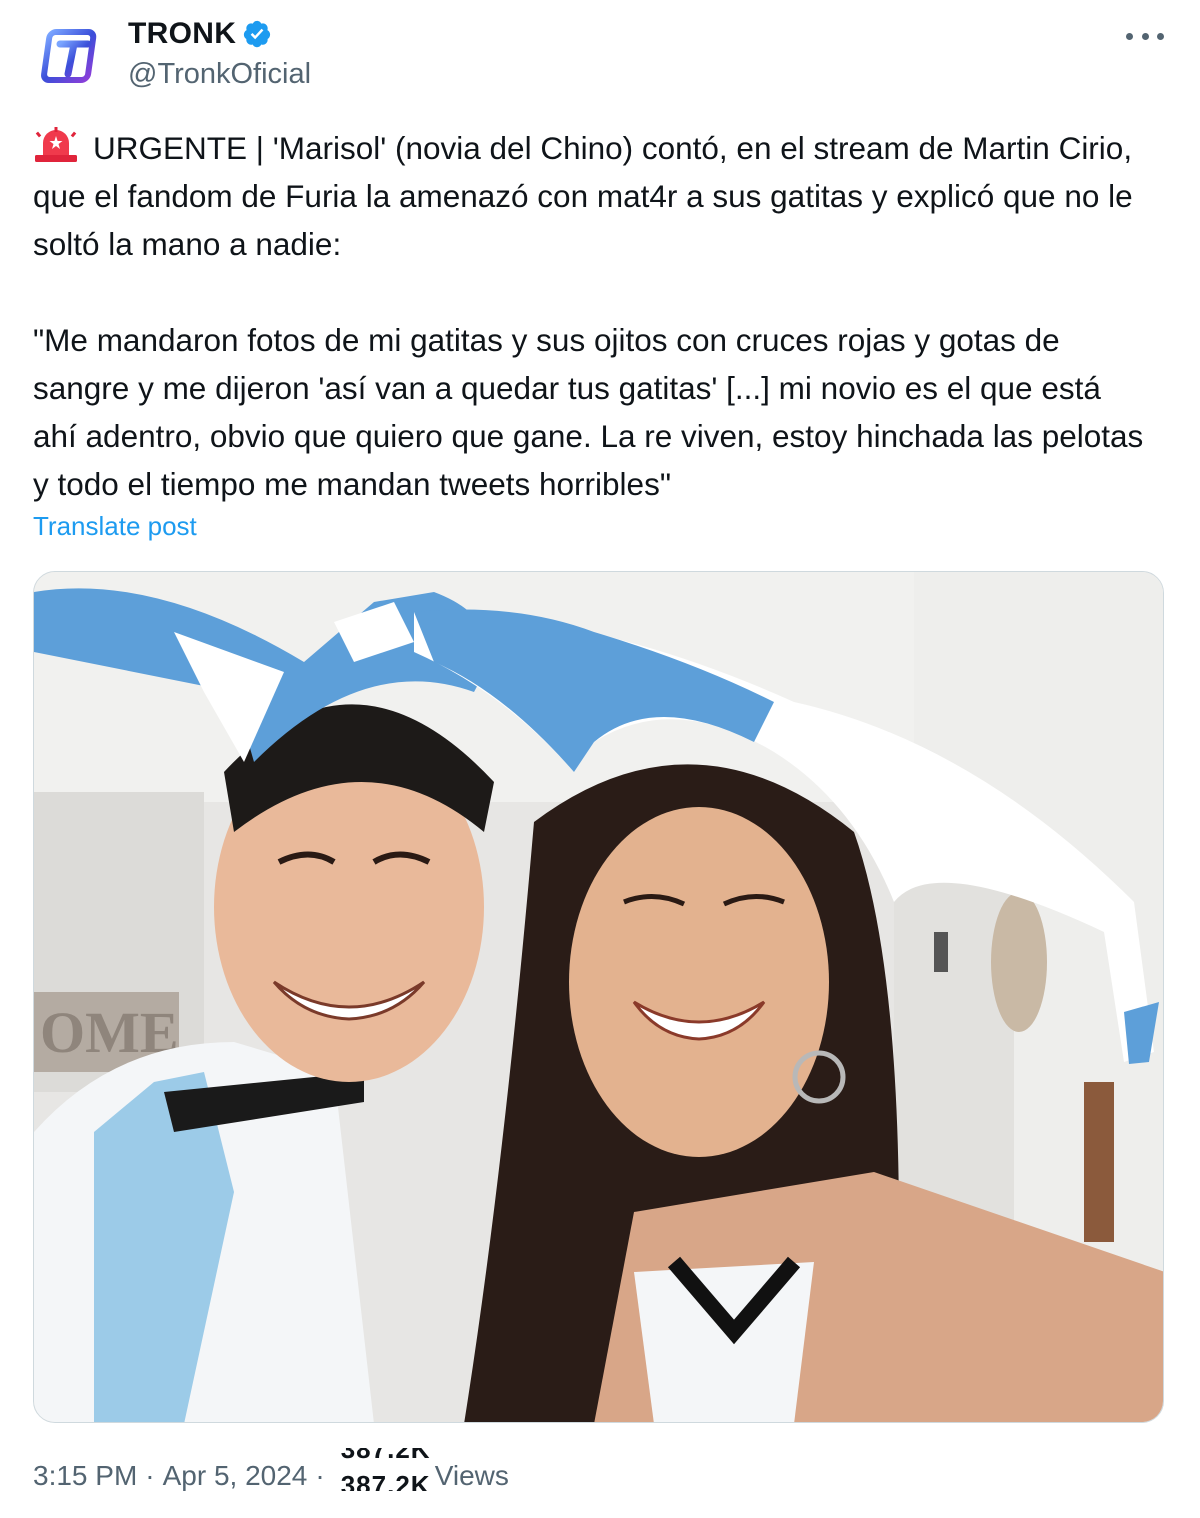 Image resolution: width=1200 pixels, height=1518 pixels. I want to click on post-time: 3:15 PM, so click(85, 1476).